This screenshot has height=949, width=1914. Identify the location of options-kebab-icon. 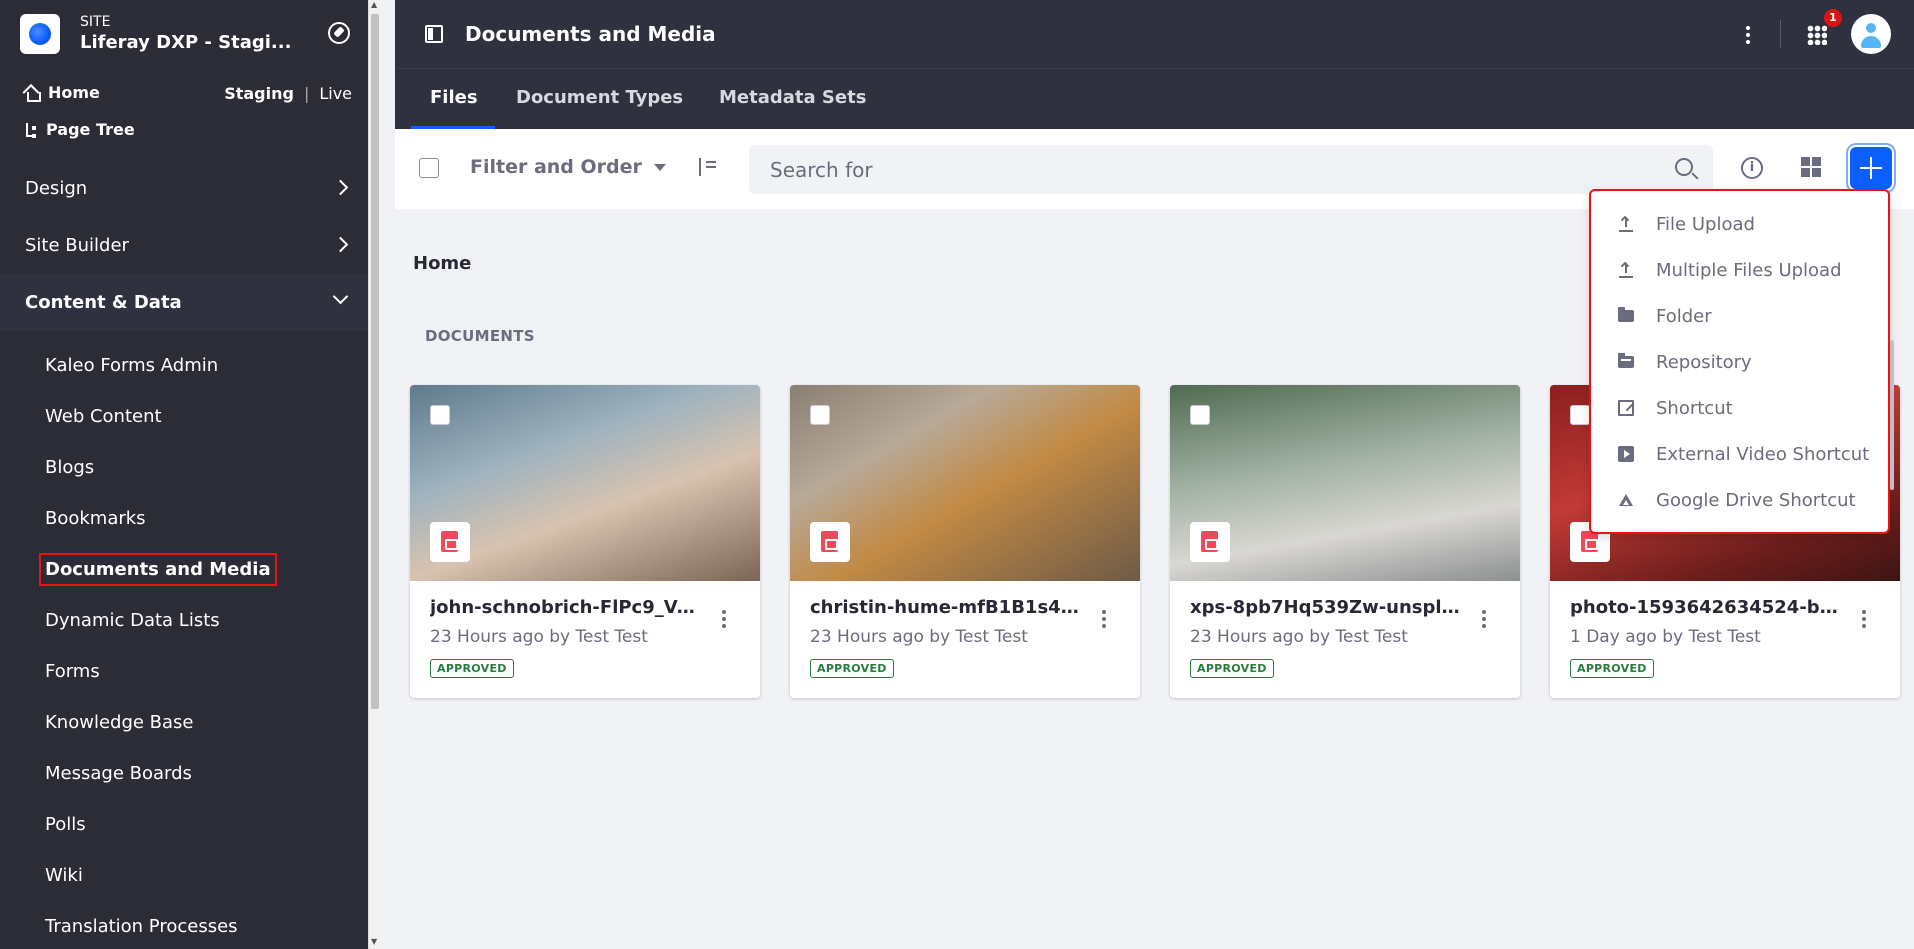
(1748, 35).